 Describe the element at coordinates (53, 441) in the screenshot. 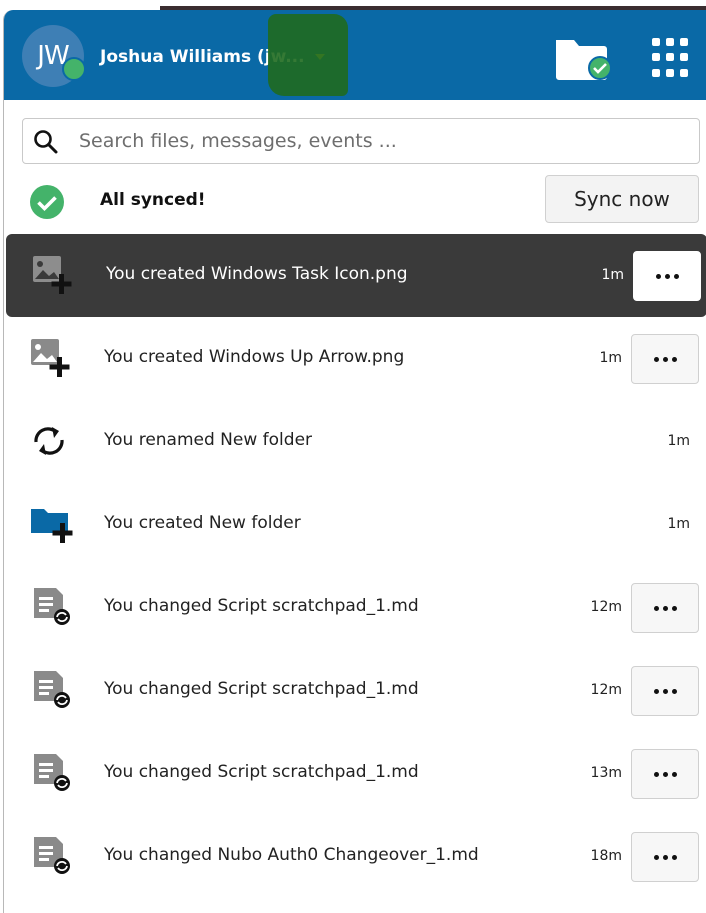

I see `rename-sync-icon` at that location.